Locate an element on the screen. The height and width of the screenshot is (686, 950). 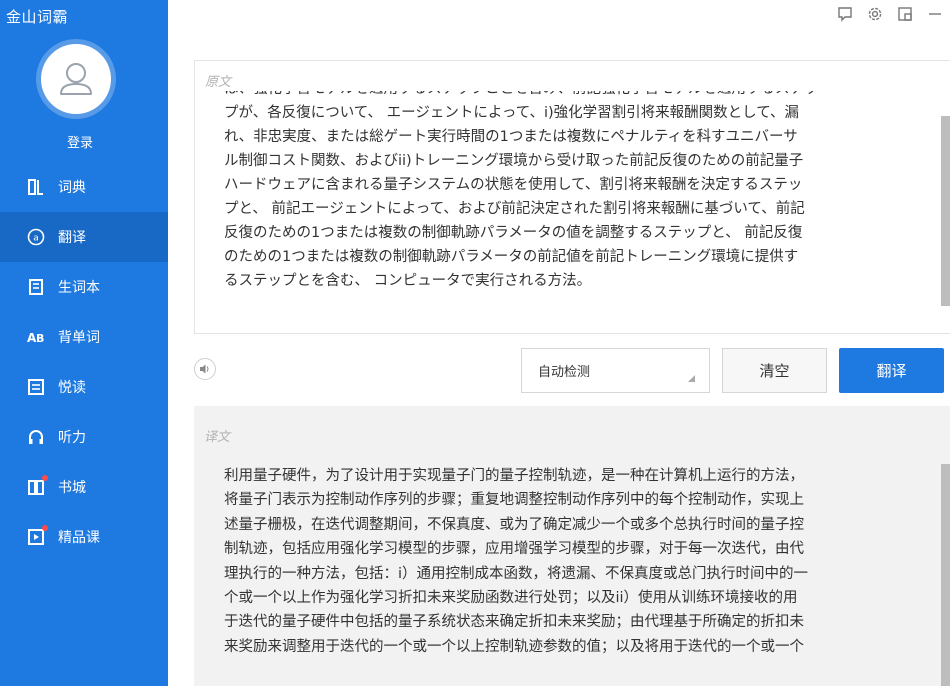
result-text-line: 利用量子硬件，为了设计用于实现量子门的量子控制轨迹，是一种在计算机上运行的方法， is located at coordinates (514, 476).